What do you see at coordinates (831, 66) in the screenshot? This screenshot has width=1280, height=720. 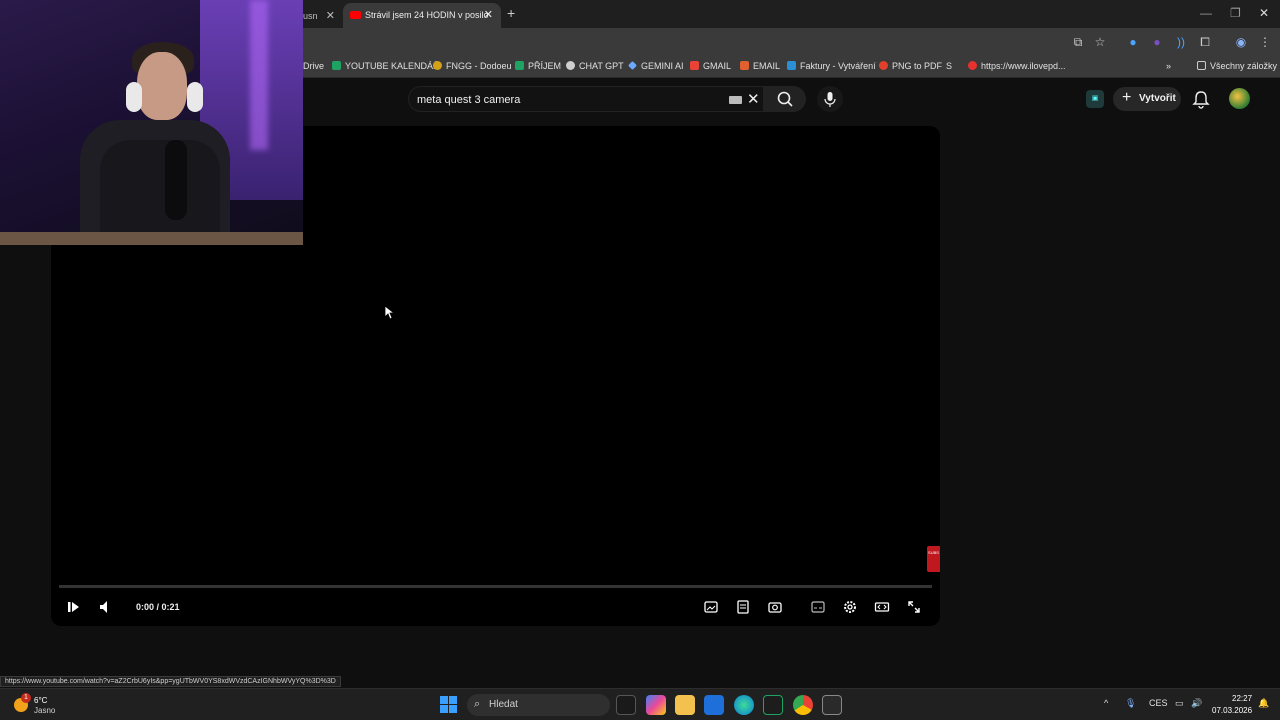 I see `bookmark-item: Faktury - Vytváření` at bounding box center [831, 66].